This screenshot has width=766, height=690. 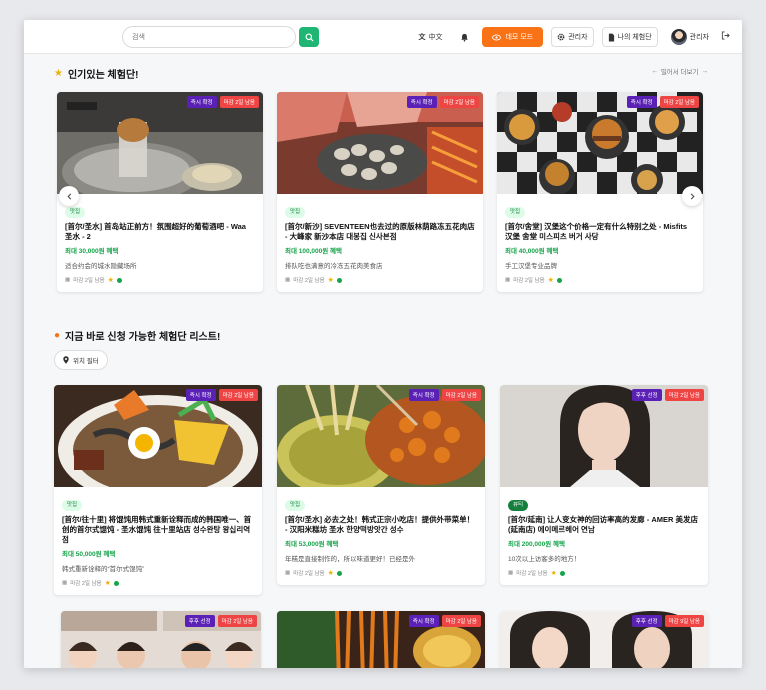 I want to click on arrow-left-icon: ←, so click(x=654, y=71).